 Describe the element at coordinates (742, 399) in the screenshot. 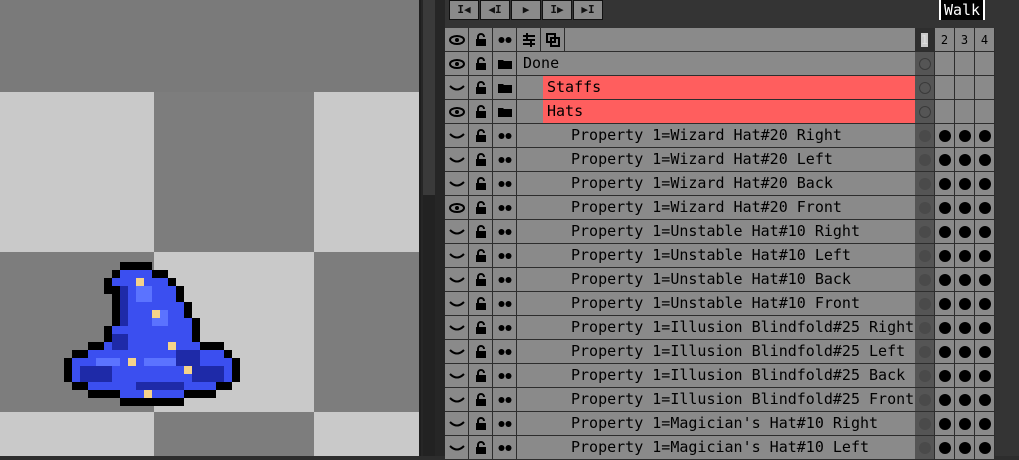

I see `layer-name: Property 1=Illusion Blindfold#25 Front` at that location.